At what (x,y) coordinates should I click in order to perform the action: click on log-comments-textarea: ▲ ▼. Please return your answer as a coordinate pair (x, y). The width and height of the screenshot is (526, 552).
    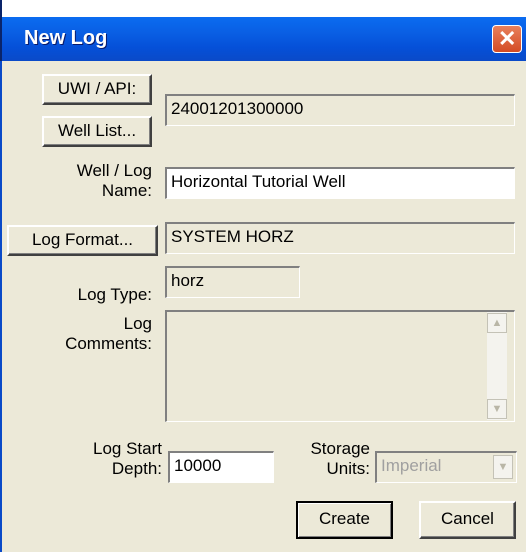
    Looking at the image, I should click on (340, 366).